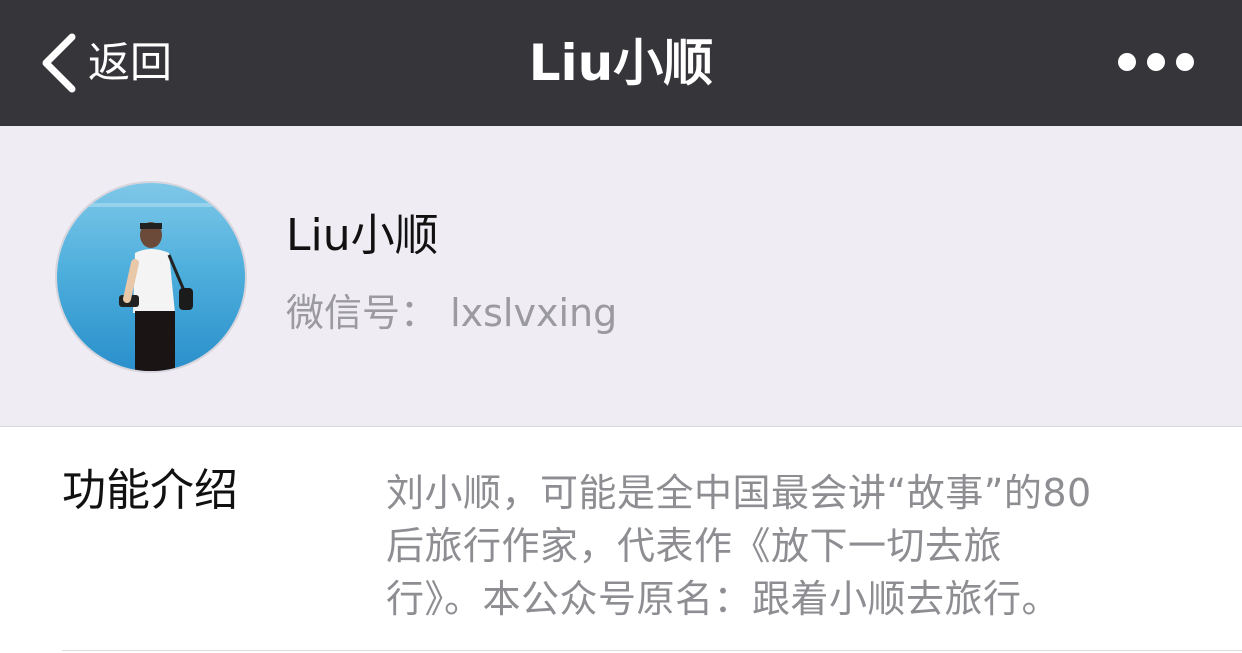 The image size is (1242, 653). Describe the element at coordinates (452, 313) in the screenshot. I see `wechat-id: 微信号： lxslvxing` at that location.